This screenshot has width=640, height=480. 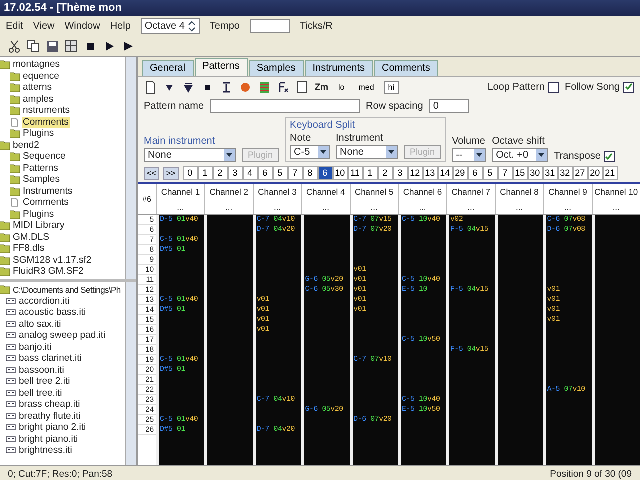 I want to click on tab: Patterns, so click(x=221, y=67).